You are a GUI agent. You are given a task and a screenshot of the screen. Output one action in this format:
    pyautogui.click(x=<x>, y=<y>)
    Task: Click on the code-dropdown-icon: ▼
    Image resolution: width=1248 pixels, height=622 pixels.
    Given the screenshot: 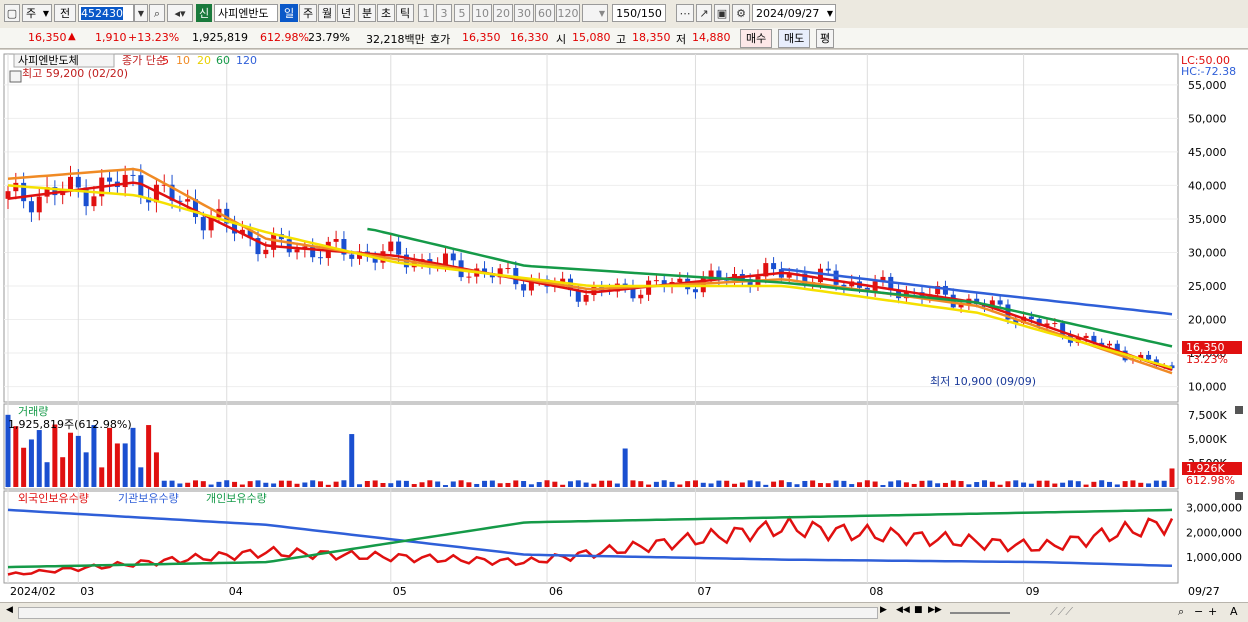 What is the action you would take?
    pyautogui.click(x=141, y=13)
    